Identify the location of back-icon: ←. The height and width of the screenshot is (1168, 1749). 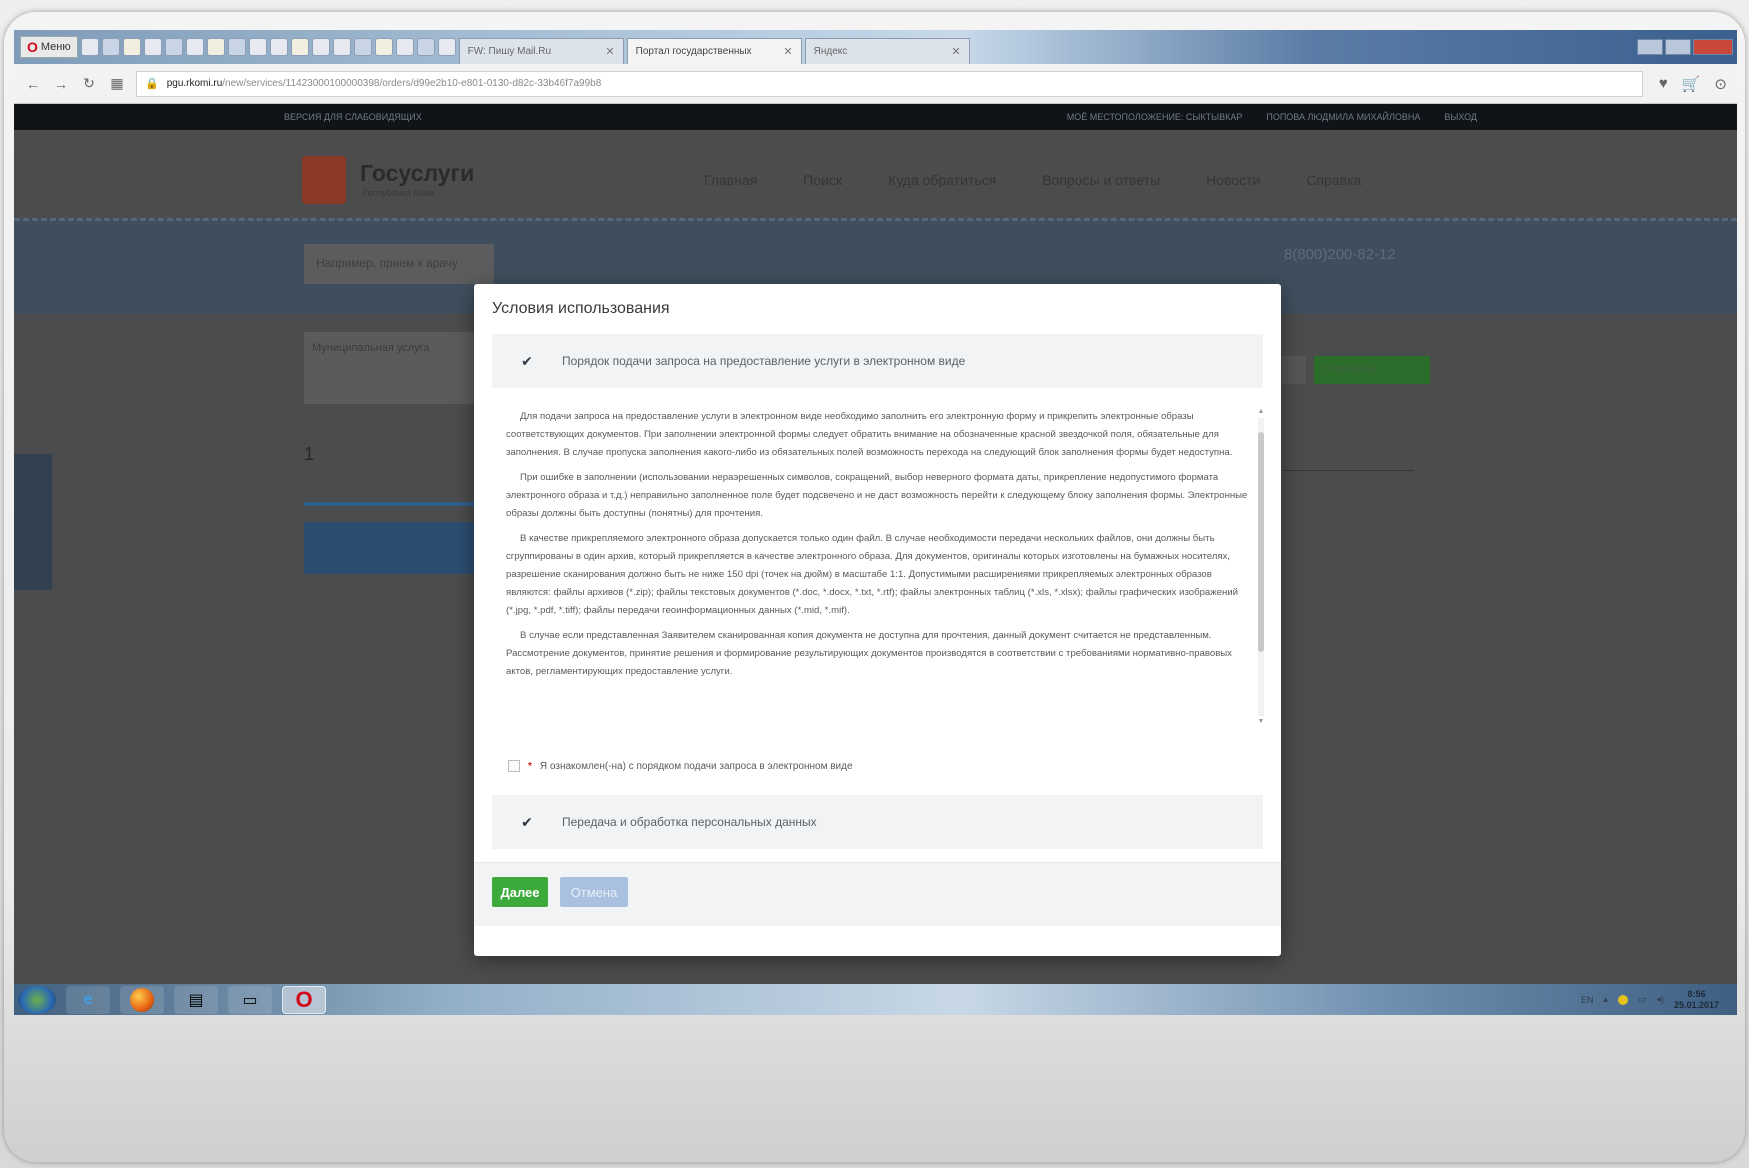
(33, 84).